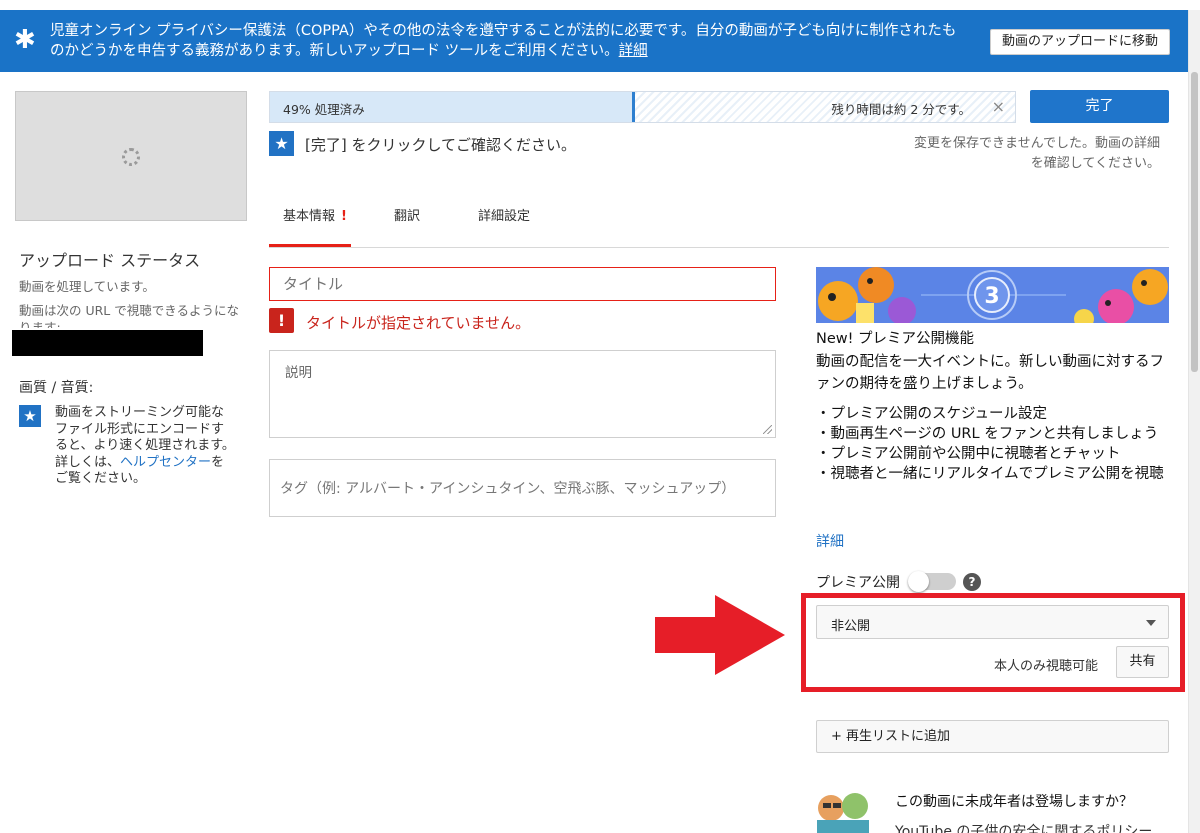  I want to click on tab-basic-info: 基本情報!, so click(315, 214).